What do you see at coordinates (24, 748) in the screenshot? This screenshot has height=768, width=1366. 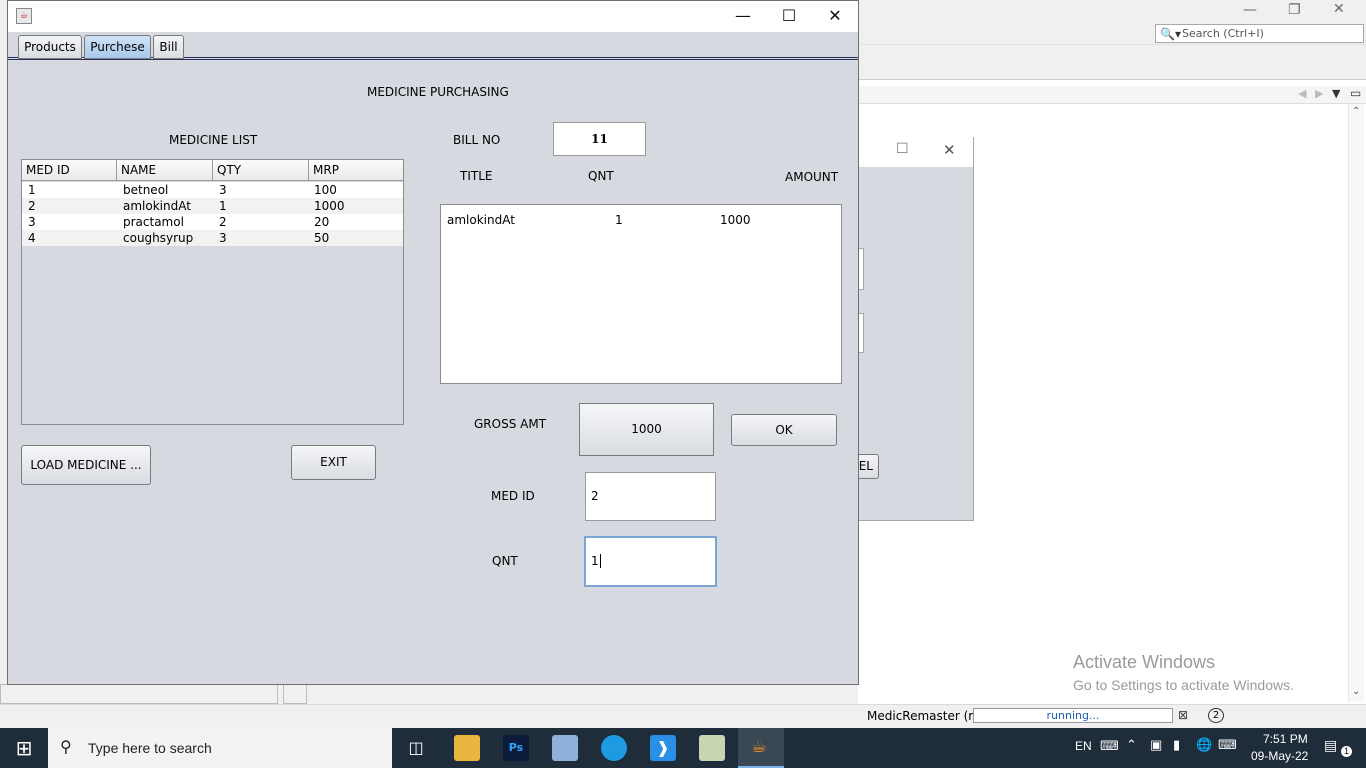 I see `windows-start-icon: ⊞` at bounding box center [24, 748].